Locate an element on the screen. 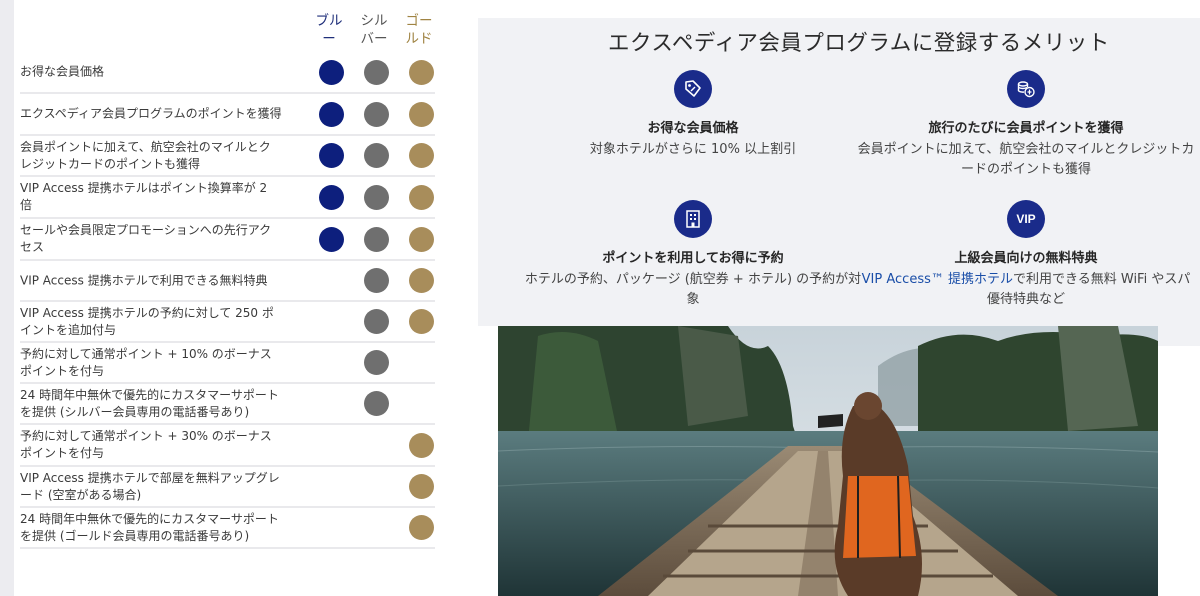 Image resolution: width=1200 pixels, height=596 pixels. benefit-member-price: お得な会員価格 対象ホテルがさらに 10% 以上割引 is located at coordinates (693, 115).